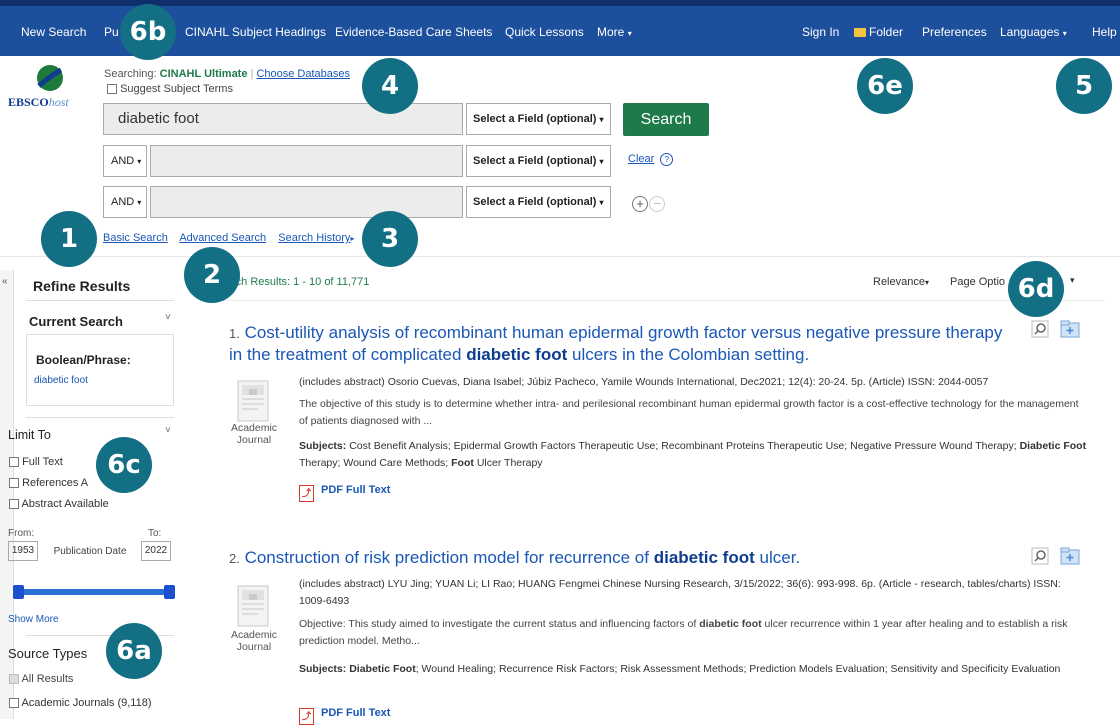 This screenshot has height=725, width=1120. What do you see at coordinates (111, 32) in the screenshot?
I see `nav-publications: Pu` at bounding box center [111, 32].